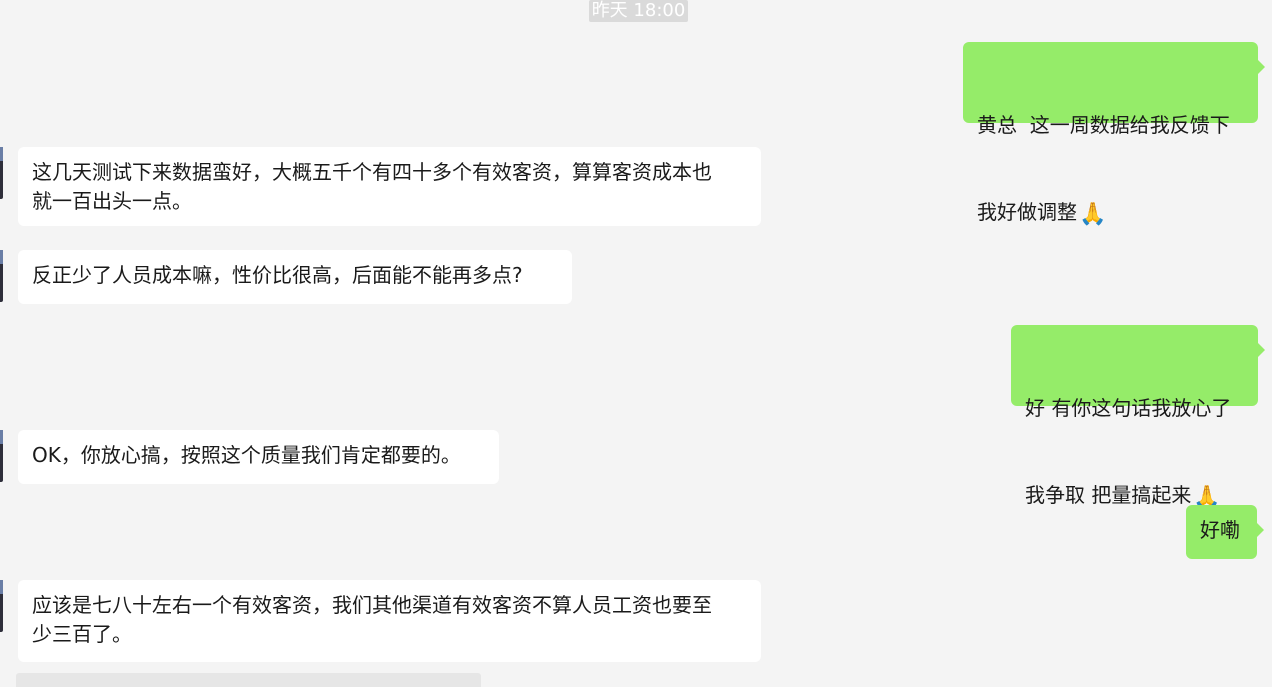  I want to click on message-bubble-sent: 黄总 这一周数据给我反馈下 我好做调整🙏, so click(1114, 134).